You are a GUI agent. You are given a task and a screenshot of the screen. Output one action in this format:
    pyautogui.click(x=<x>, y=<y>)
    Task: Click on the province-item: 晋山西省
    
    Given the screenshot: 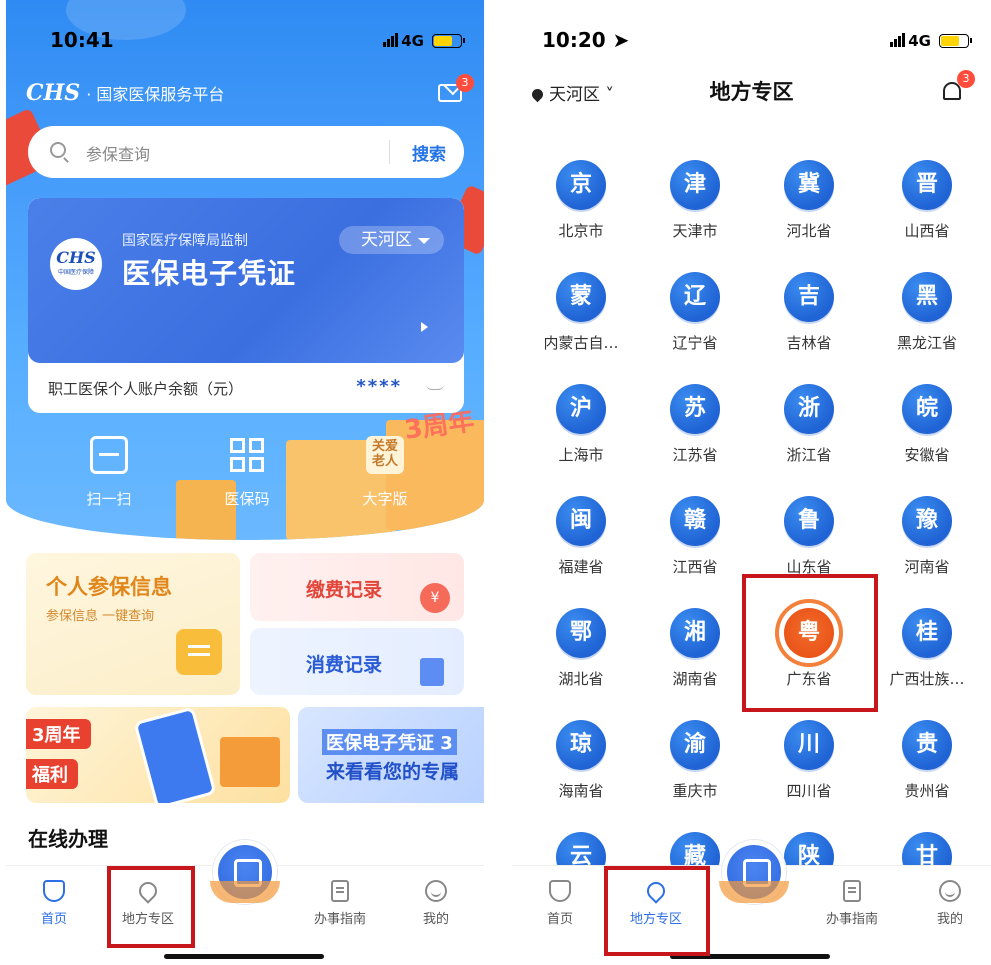 What is the action you would take?
    pyautogui.click(x=927, y=200)
    